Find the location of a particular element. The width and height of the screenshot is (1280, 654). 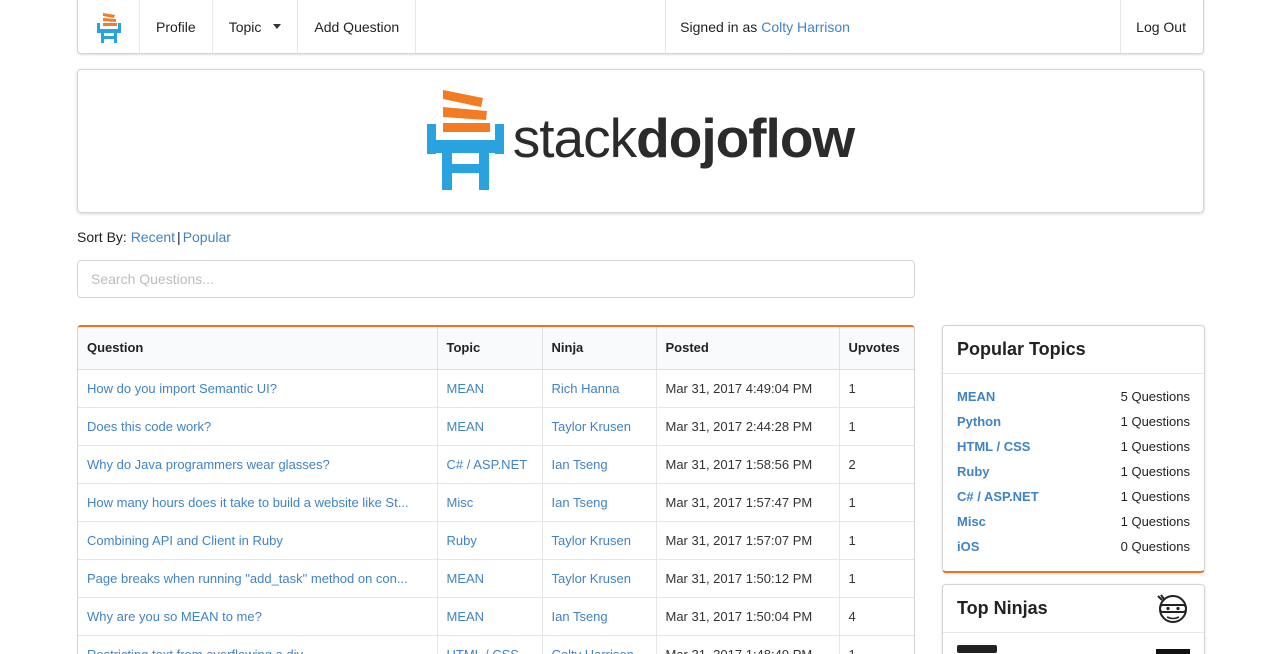

stack-dojo-logo-icon is located at coordinates (108, 27).